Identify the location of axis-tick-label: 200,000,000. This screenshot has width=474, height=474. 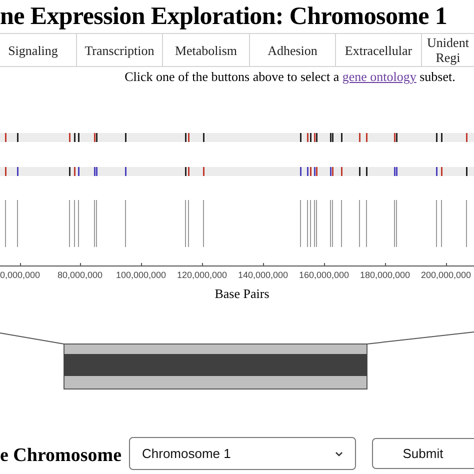
(446, 275).